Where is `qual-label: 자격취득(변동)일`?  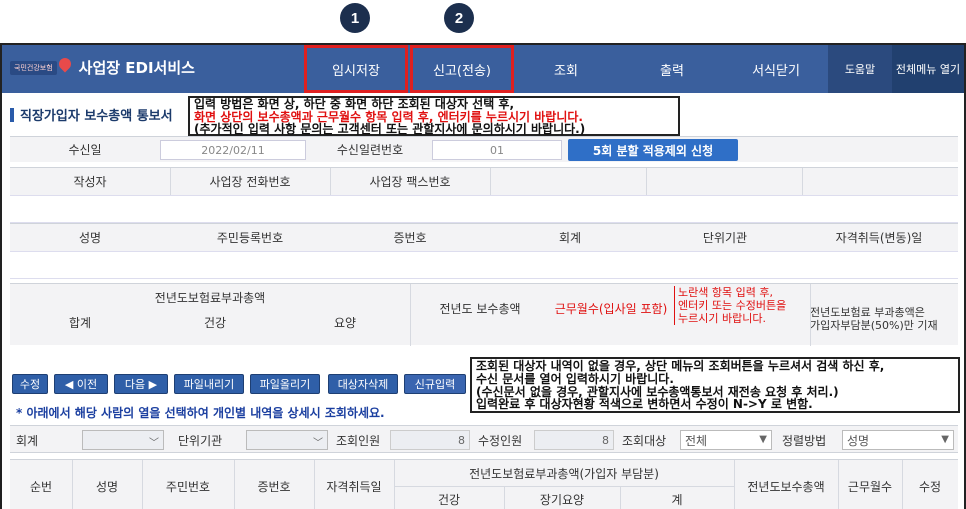 qual-label: 자격취득(변동)일 is located at coordinates (879, 238).